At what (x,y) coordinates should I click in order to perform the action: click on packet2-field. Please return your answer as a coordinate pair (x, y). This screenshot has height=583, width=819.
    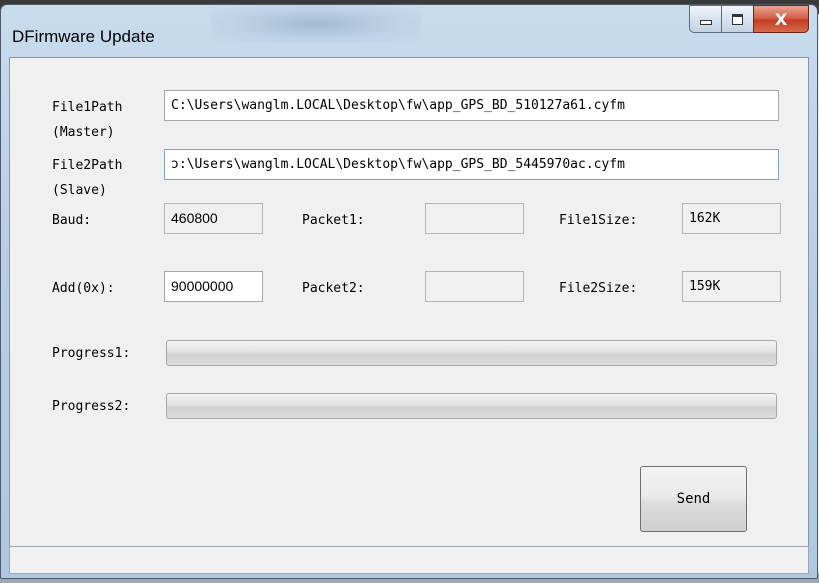
    Looking at the image, I should click on (474, 286).